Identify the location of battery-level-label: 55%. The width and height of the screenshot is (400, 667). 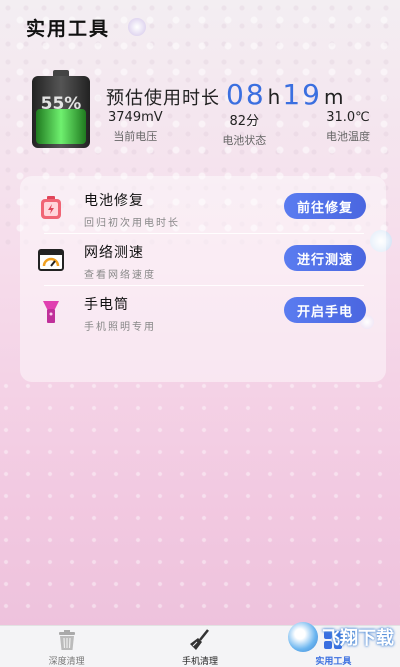
(61, 104).